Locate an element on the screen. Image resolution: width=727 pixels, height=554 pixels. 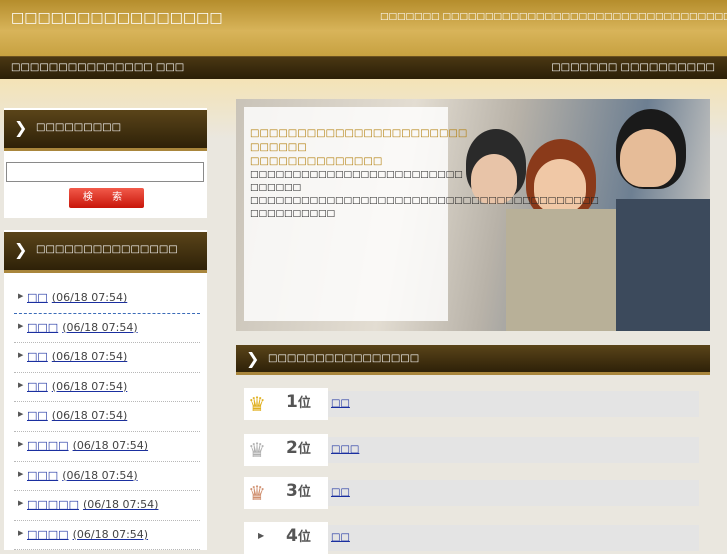
hero-photo-jacket is located at coordinates (561, 270).